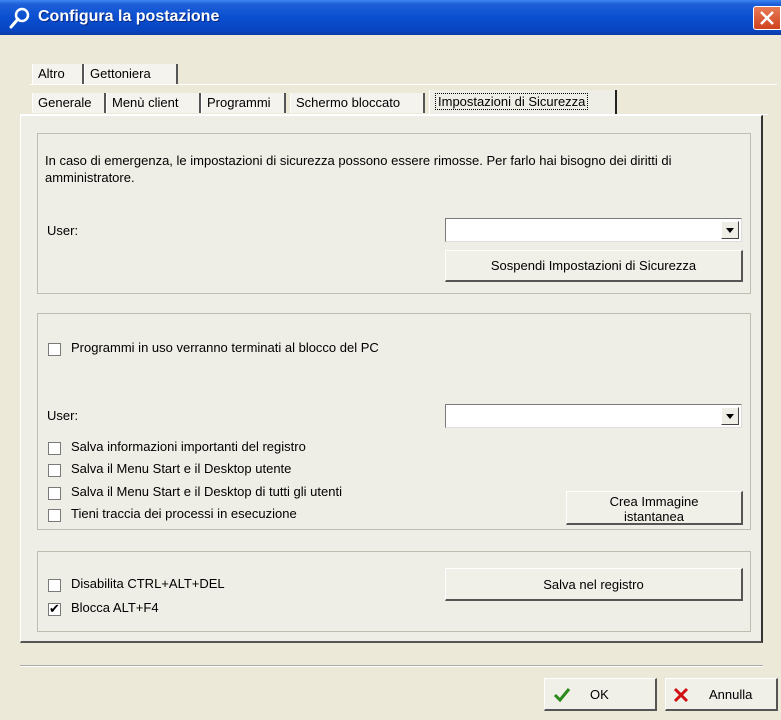  Describe the element at coordinates (58, 74) in the screenshot. I see `tab-altro: Altro` at that location.